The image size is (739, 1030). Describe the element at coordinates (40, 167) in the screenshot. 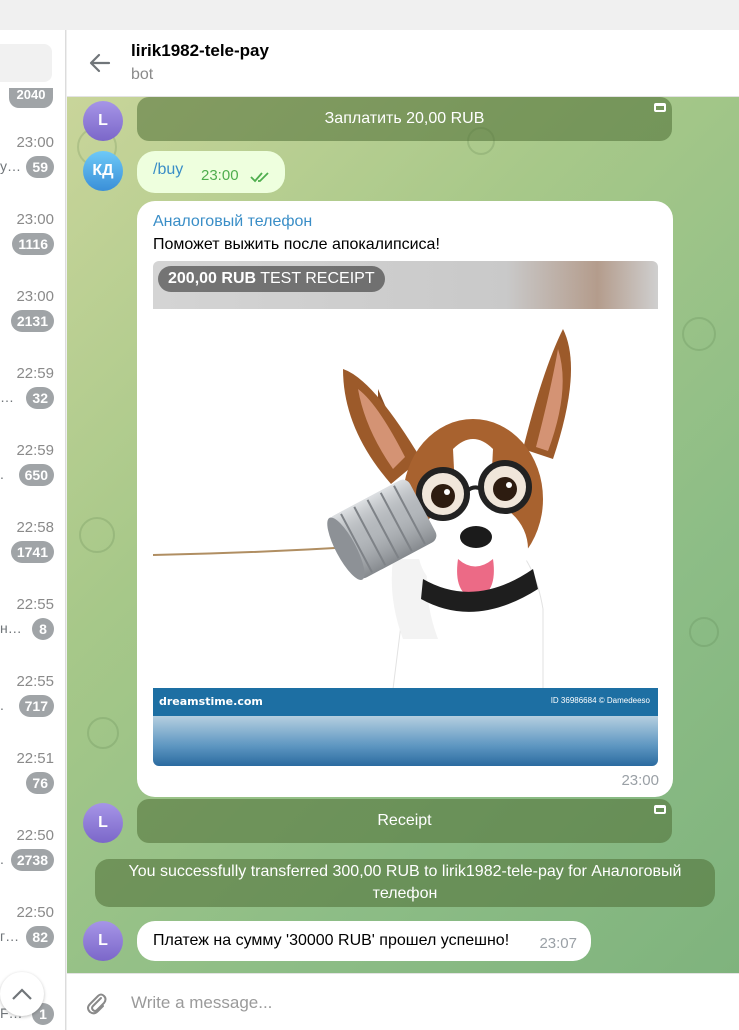

I see `unread-badge: 59` at that location.